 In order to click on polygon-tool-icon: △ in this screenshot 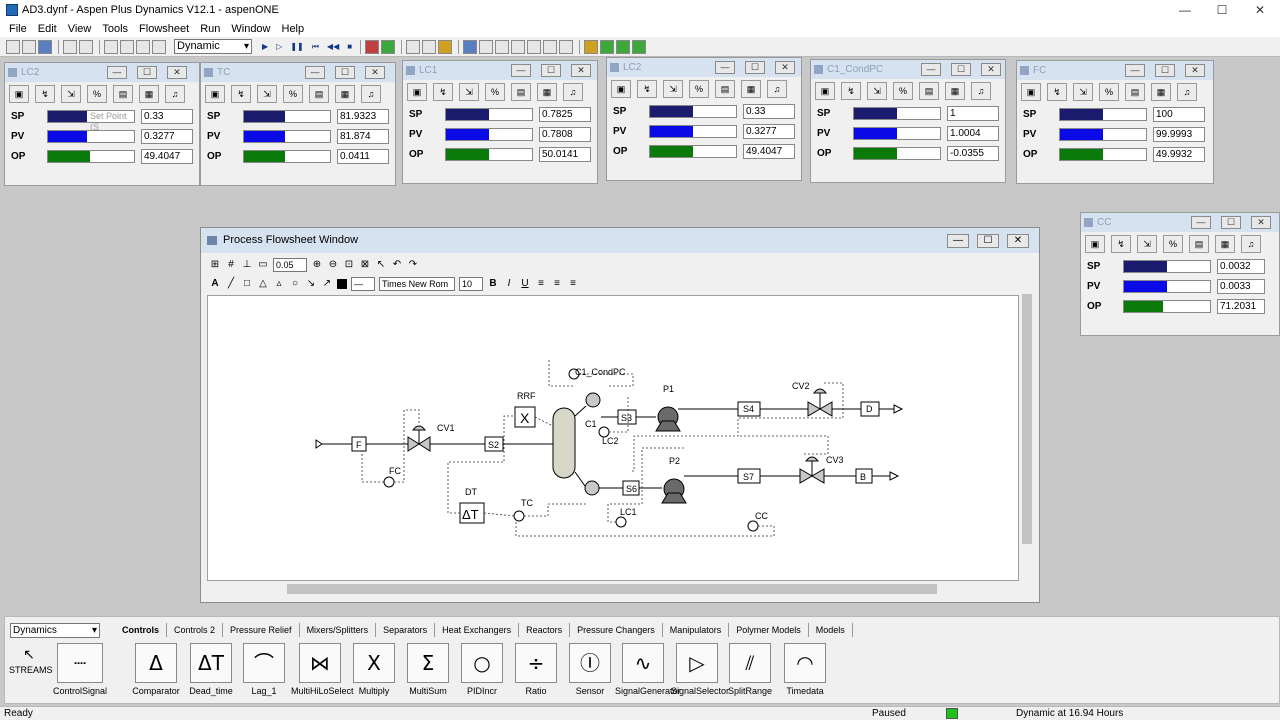, I will do `click(263, 284)`.